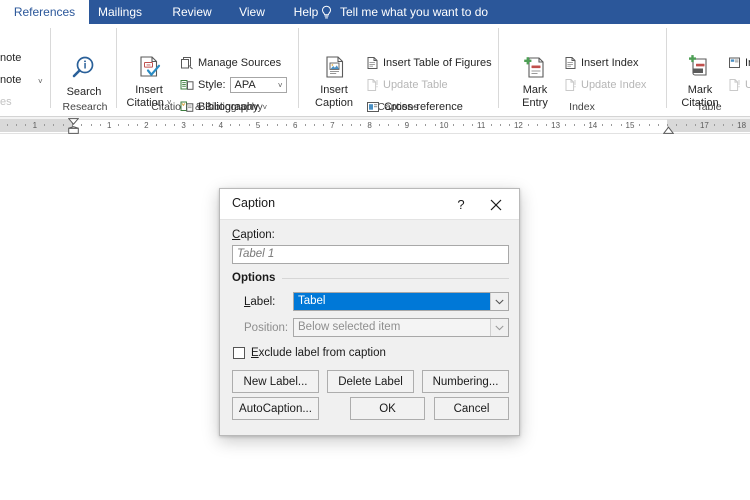  What do you see at coordinates (240, 63) in the screenshot?
I see `manage-sources-label: Manage Sources` at bounding box center [240, 63].